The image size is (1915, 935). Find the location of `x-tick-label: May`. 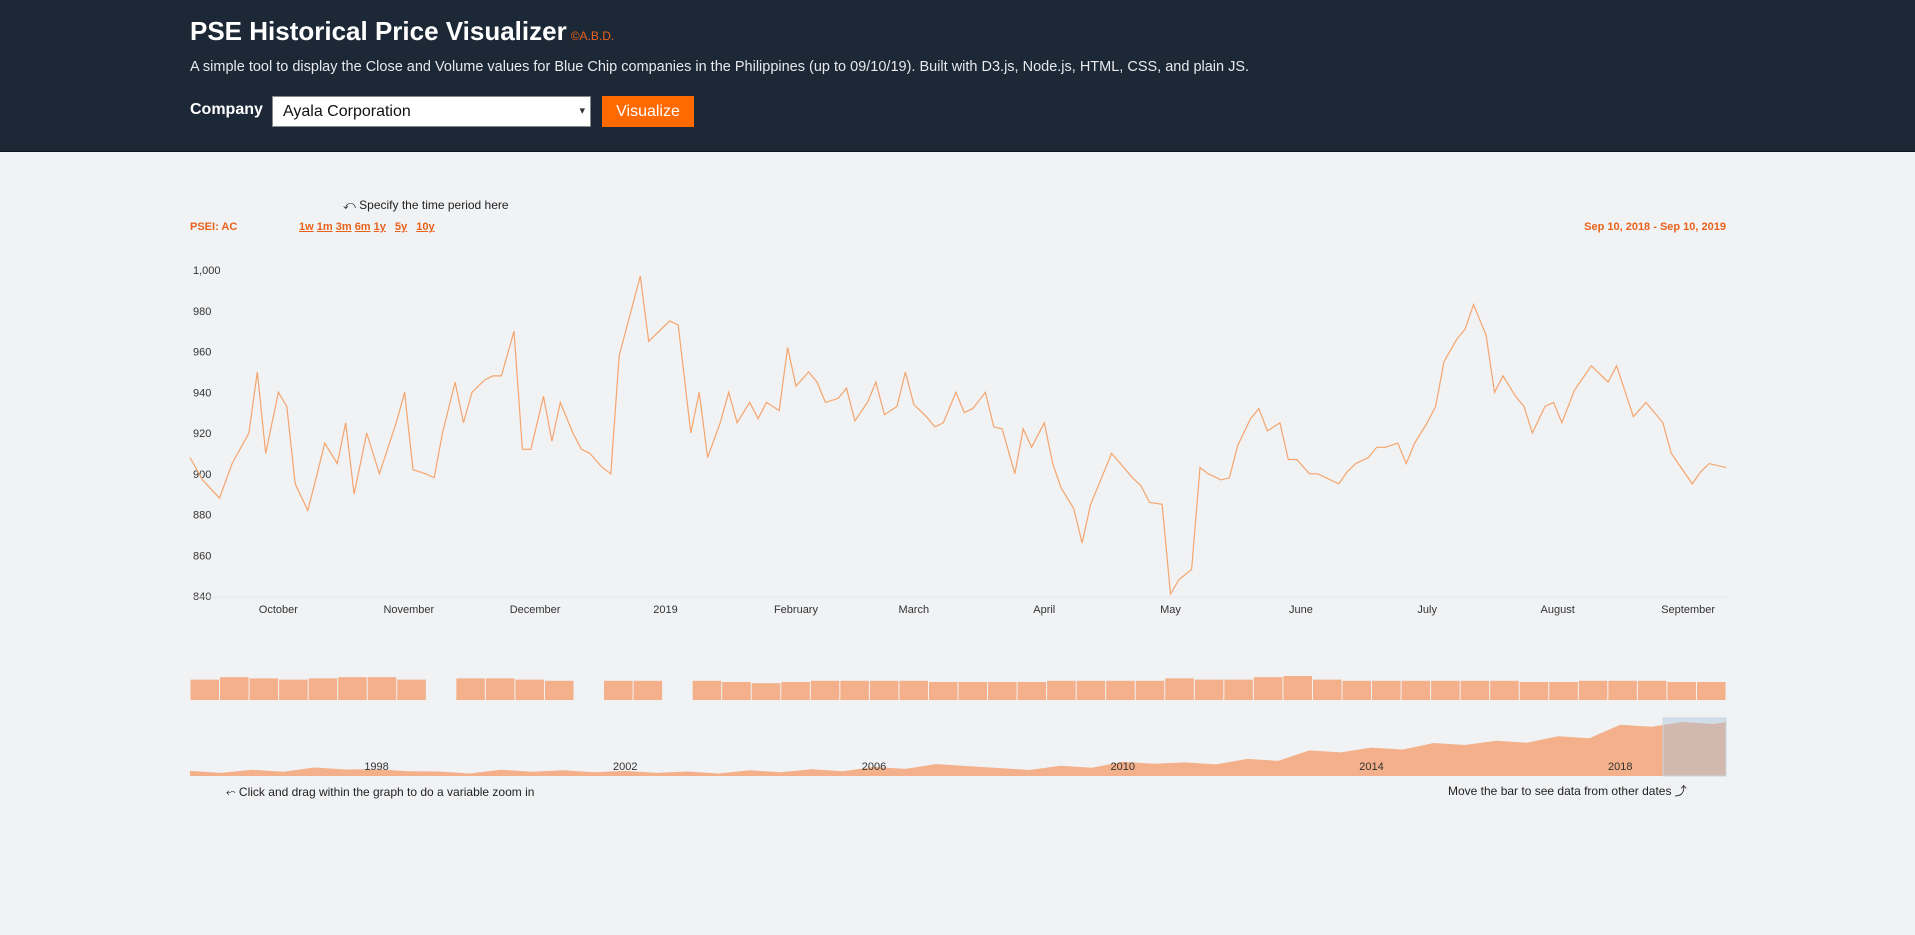

x-tick-label: May is located at coordinates (1170, 610).